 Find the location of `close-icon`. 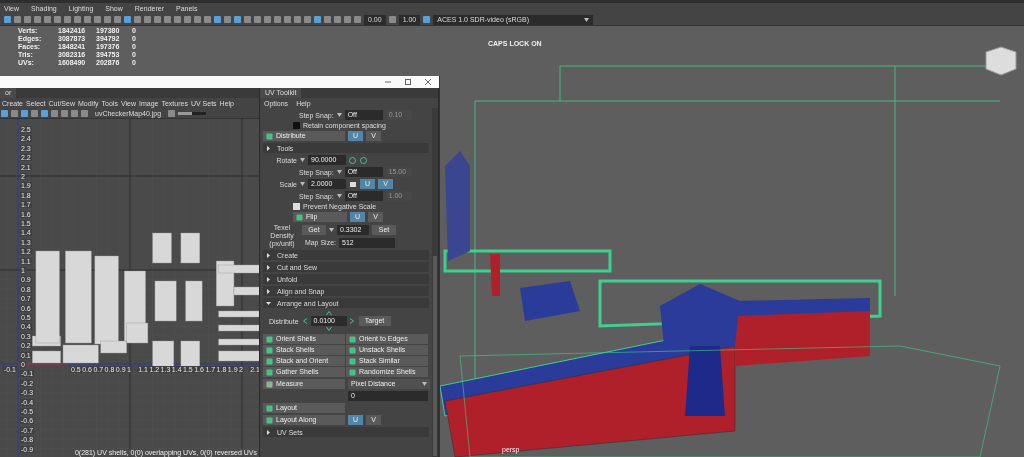

close-icon is located at coordinates (428, 82).